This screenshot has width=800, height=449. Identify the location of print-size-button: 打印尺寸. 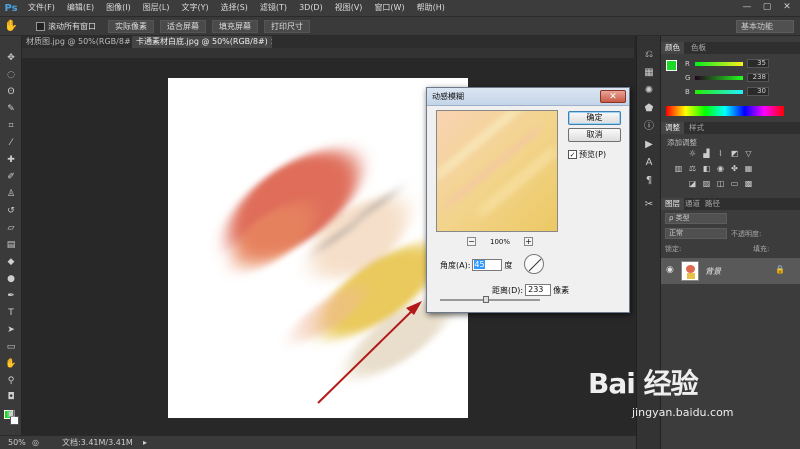
(287, 26).